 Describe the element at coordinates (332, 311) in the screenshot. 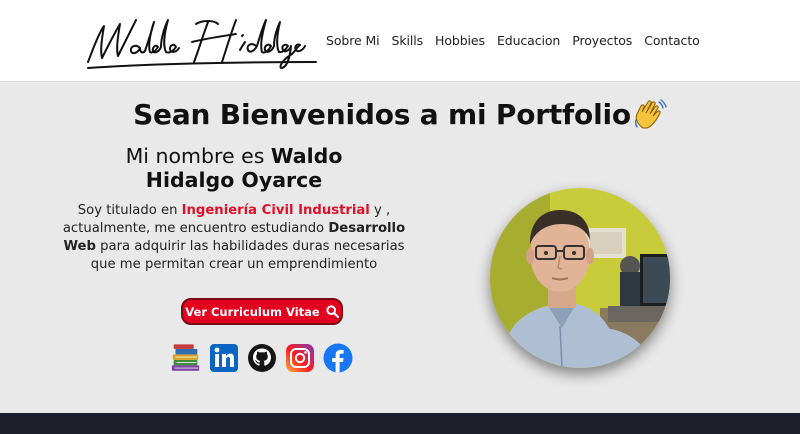

I see `search-icon` at that location.